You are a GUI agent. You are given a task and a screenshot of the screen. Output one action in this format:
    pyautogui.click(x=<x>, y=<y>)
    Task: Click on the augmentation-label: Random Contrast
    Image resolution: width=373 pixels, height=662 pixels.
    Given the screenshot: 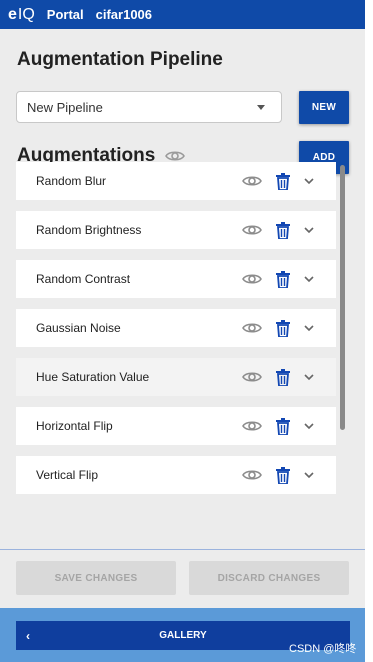 What is the action you would take?
    pyautogui.click(x=83, y=279)
    